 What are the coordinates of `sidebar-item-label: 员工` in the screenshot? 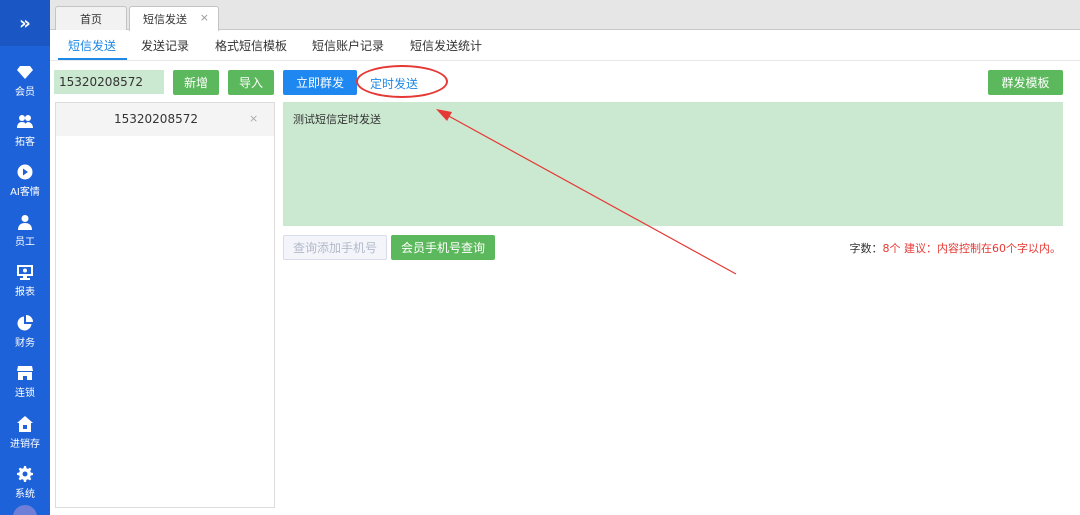 It's located at (25, 242).